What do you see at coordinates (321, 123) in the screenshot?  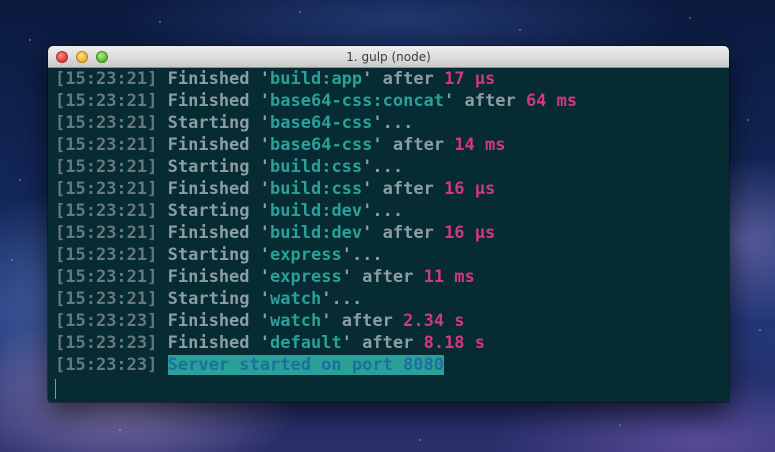 I see `log-task-name: base64-css` at bounding box center [321, 123].